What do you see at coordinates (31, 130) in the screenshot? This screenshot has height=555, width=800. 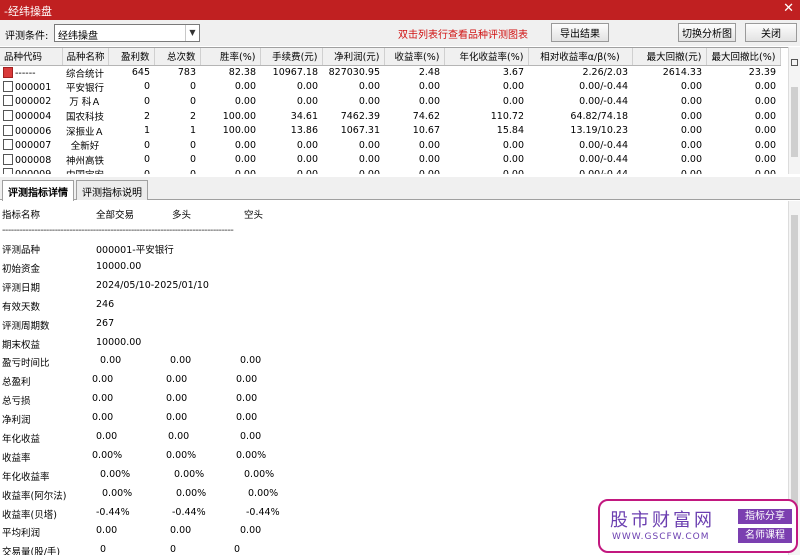 I see `cell-code: 000006` at bounding box center [31, 130].